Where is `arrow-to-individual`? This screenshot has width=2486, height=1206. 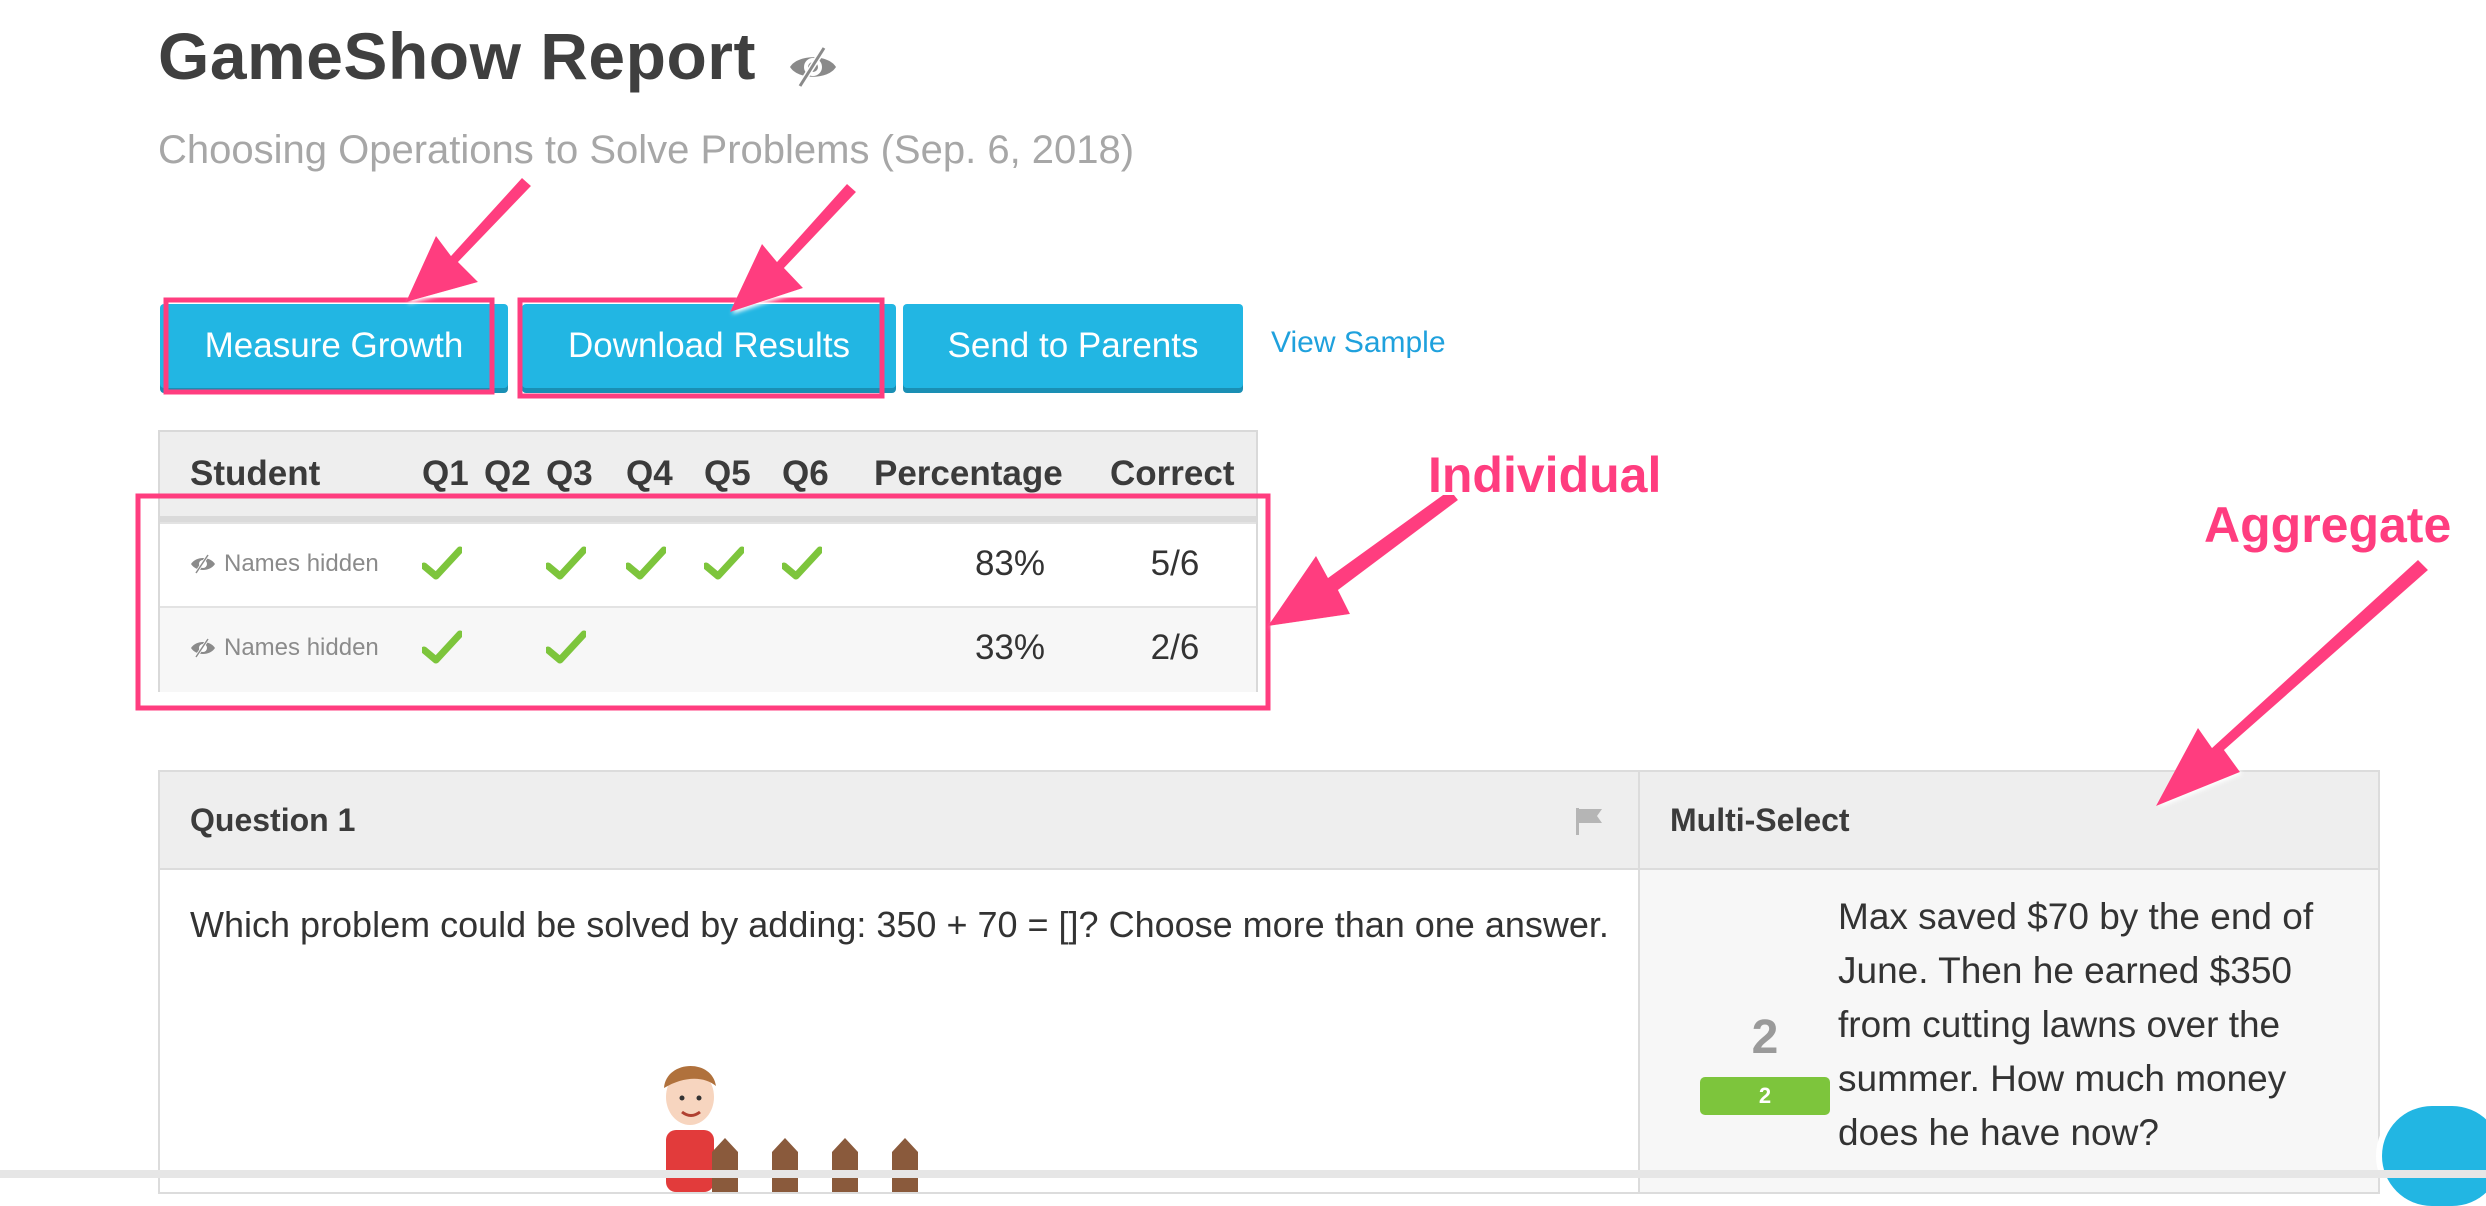
arrow-to-individual is located at coordinates (1363, 558).